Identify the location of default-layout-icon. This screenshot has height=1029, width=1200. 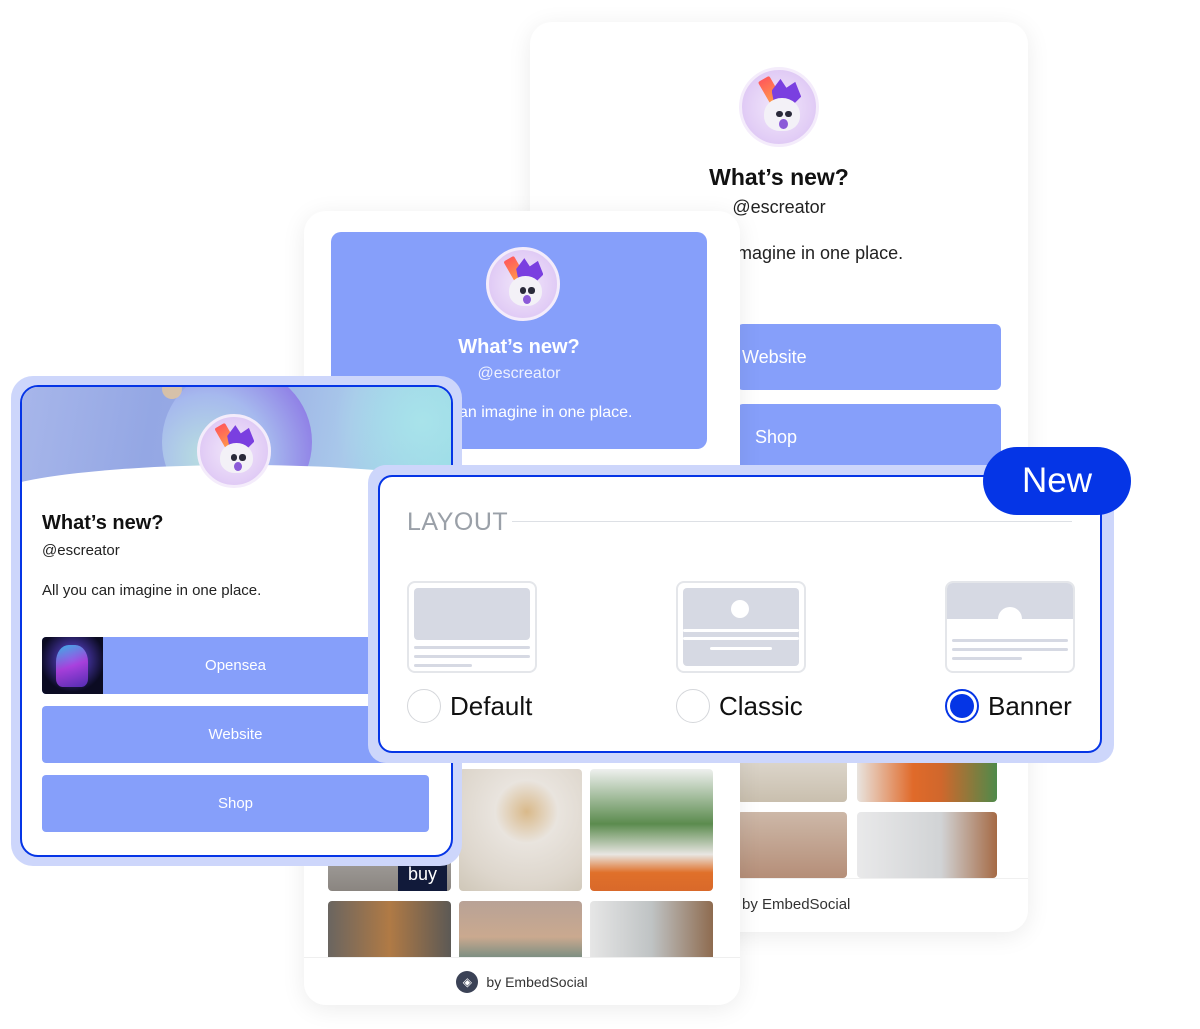
(472, 627).